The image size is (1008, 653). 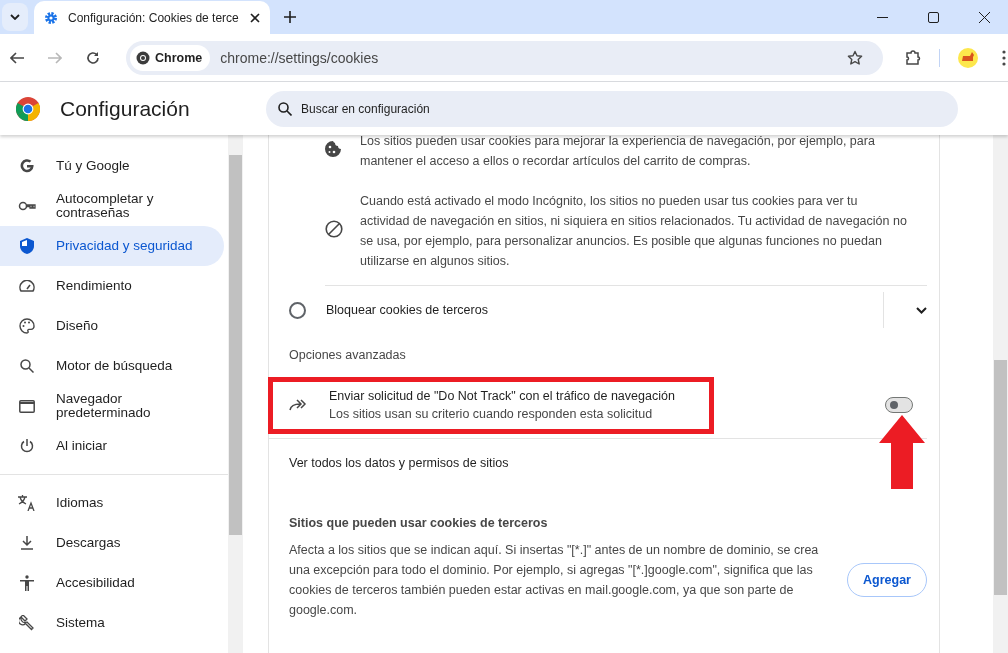 I want to click on sidebar-item: Sistema, so click(x=112, y=623).